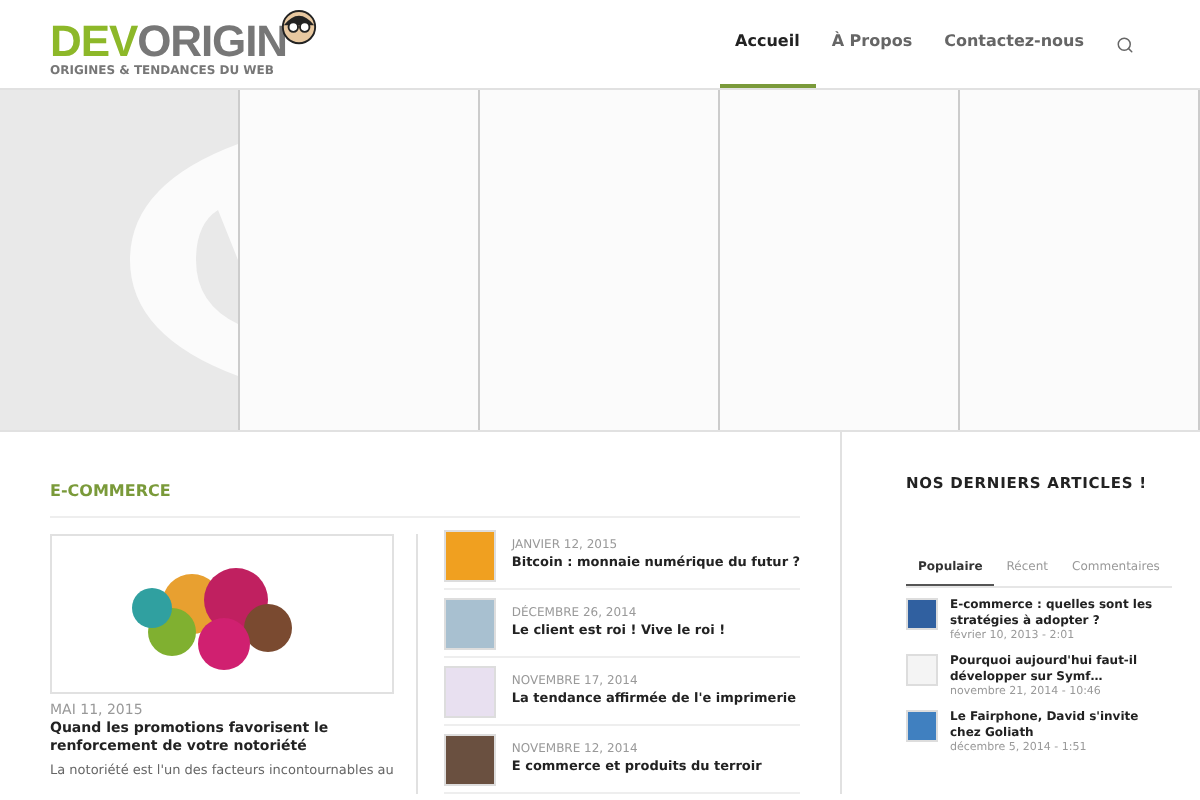 Image resolution: width=1200 pixels, height=800 pixels. What do you see at coordinates (425, 499) in the screenshot?
I see `section-title: E-COMMERCE` at bounding box center [425, 499].